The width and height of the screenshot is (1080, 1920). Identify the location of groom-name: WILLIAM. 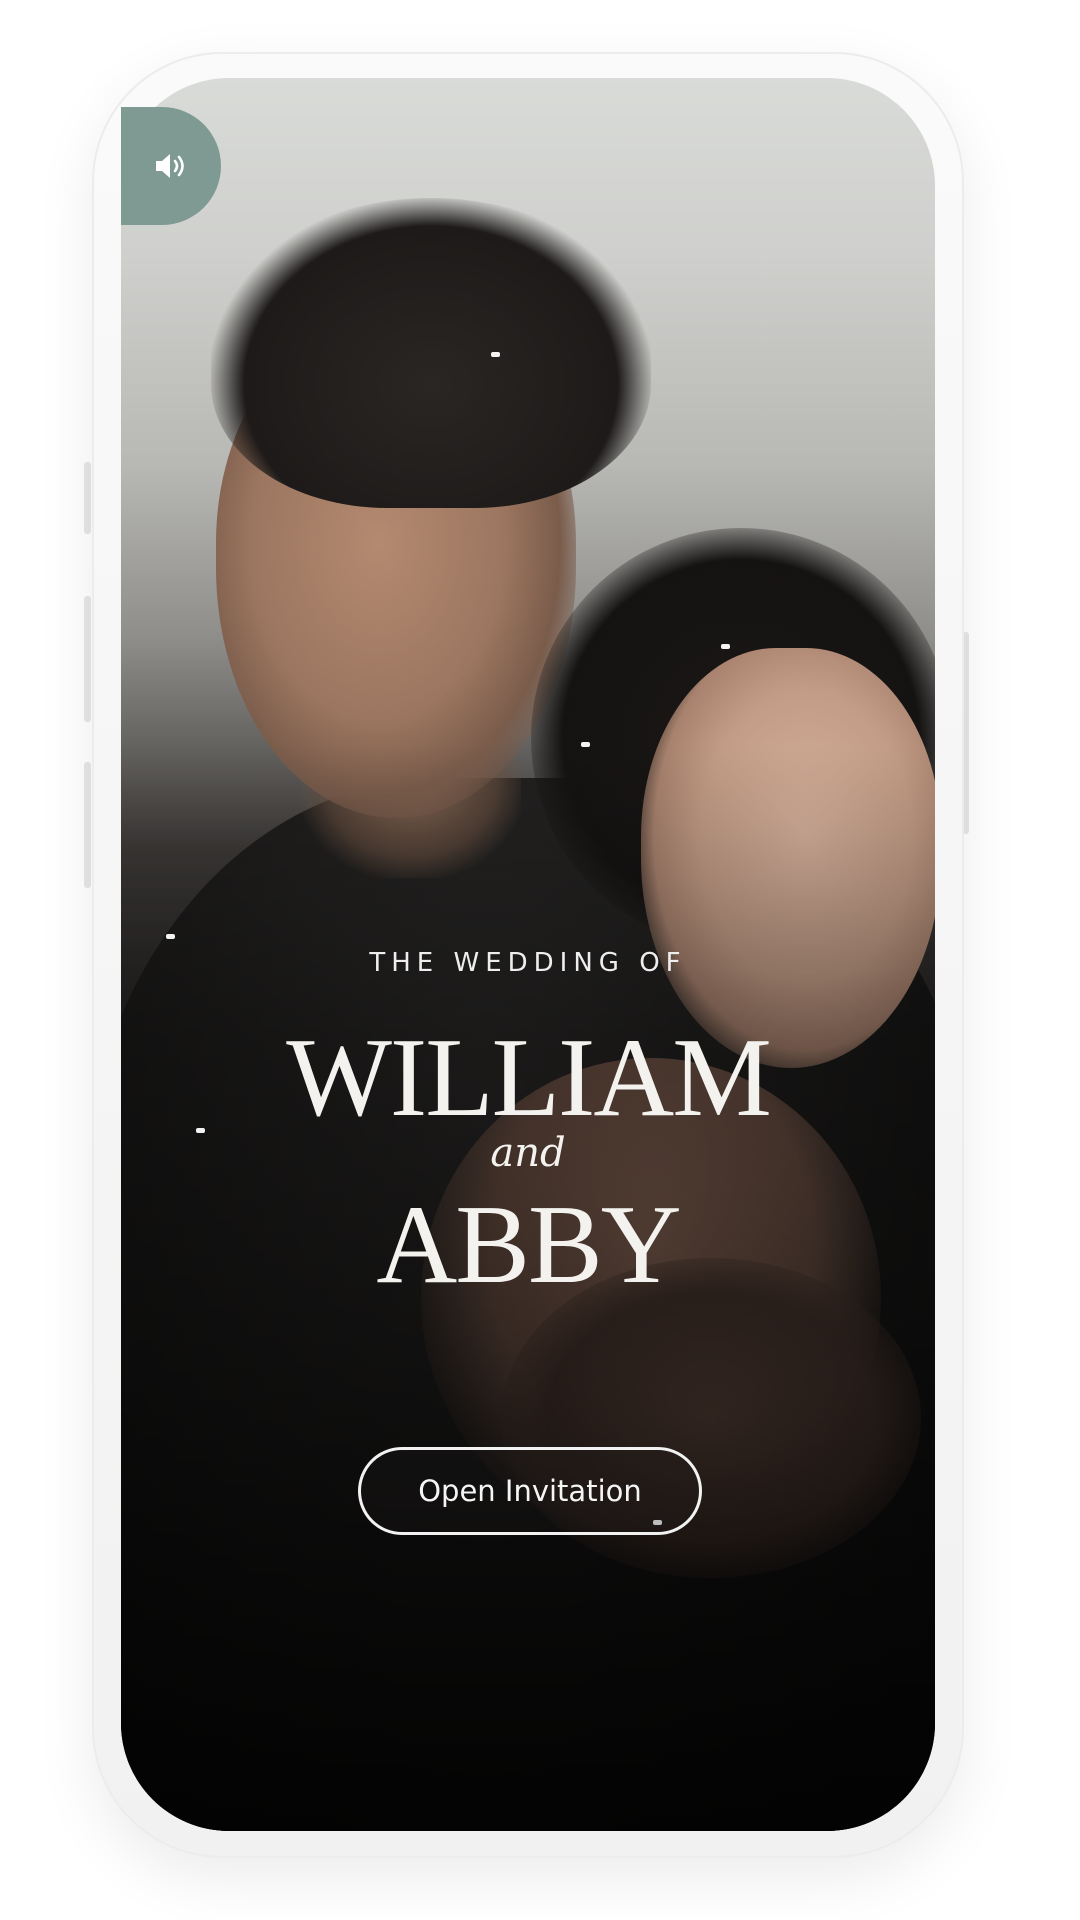
(529, 1078).